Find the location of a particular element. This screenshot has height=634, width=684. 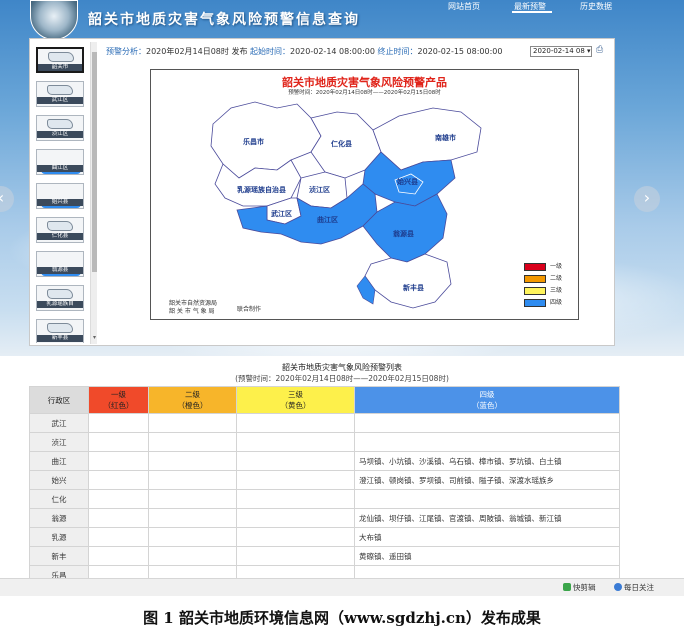

cell-level-4: 大布镇 is located at coordinates (487, 537).